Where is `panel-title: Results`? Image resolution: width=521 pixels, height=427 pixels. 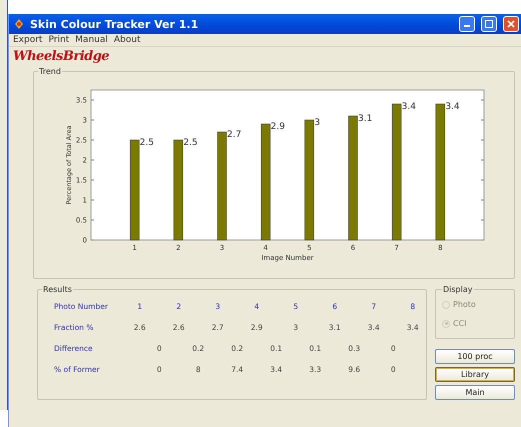 panel-title: Results is located at coordinates (57, 289).